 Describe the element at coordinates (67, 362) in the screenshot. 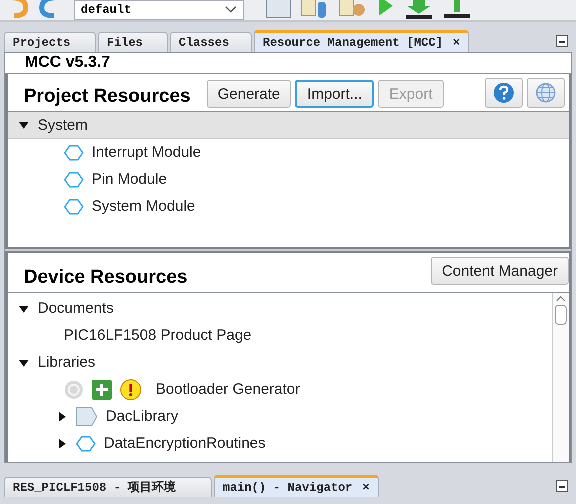

I see `tree-item: Libraries` at that location.